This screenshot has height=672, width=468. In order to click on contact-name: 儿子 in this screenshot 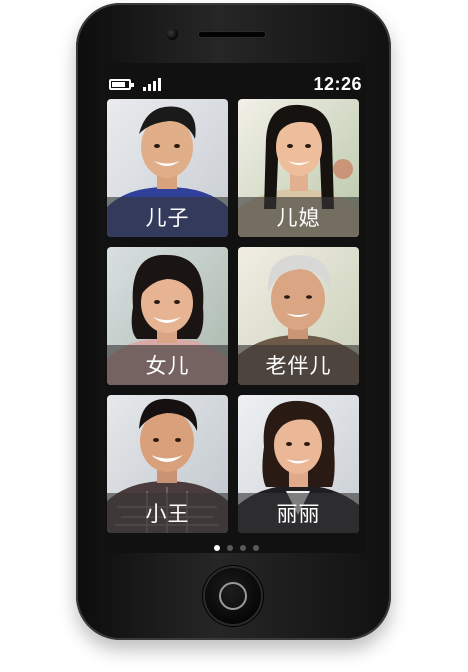, I will do `click(167, 217)`.